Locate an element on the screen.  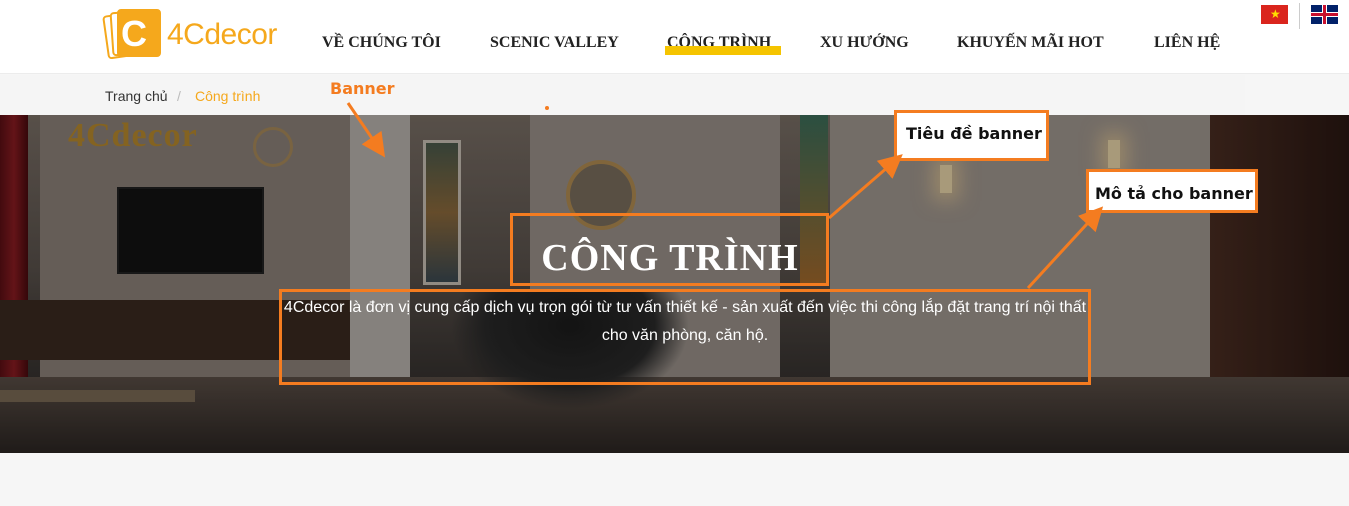
nav-item-trends: XU HƯỚNG is located at coordinates (864, 43).